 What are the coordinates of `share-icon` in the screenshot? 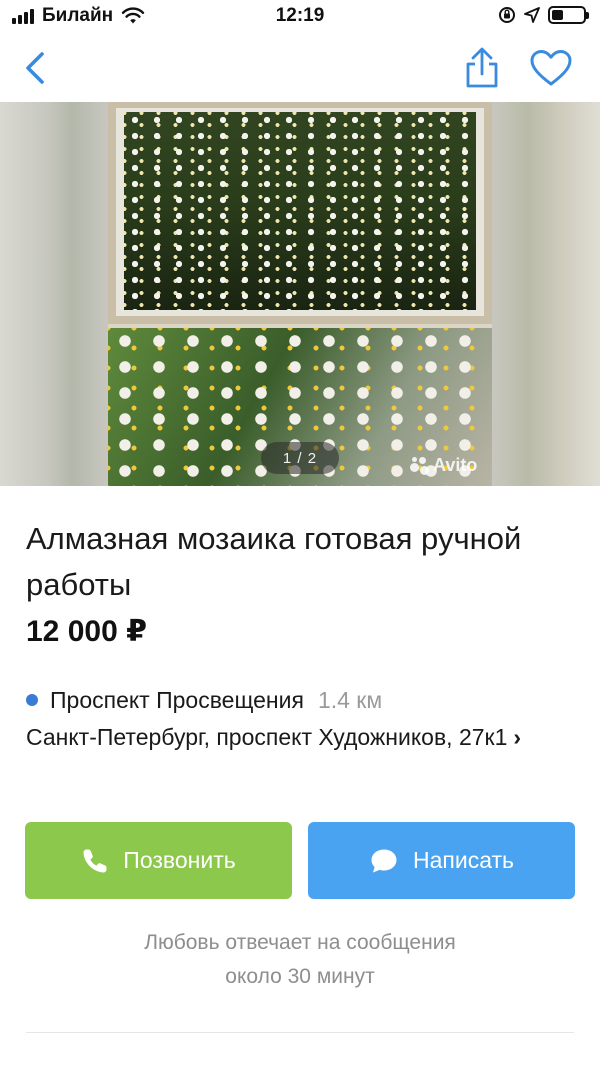 It's located at (482, 67).